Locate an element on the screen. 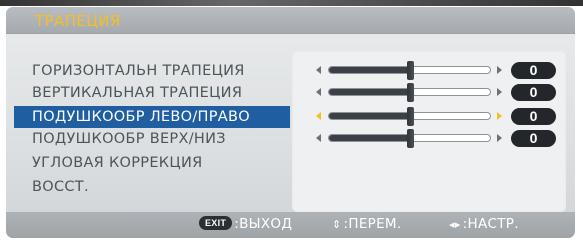 The width and height of the screenshot is (583, 242). adjust-hint-label: :НАСТР. is located at coordinates (490, 224).